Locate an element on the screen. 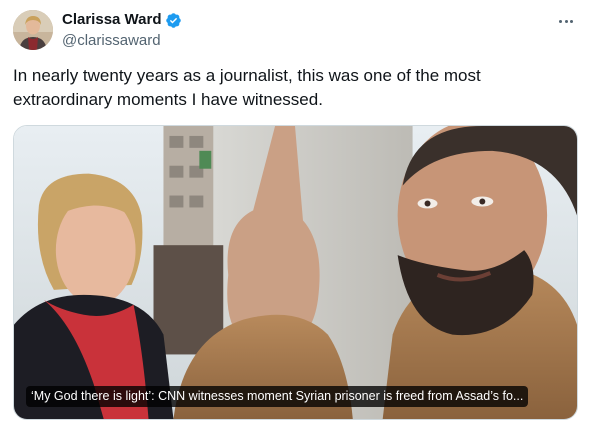 This screenshot has width=591, height=421. author-name-row: Clarissa Ward is located at coordinates (122, 20).